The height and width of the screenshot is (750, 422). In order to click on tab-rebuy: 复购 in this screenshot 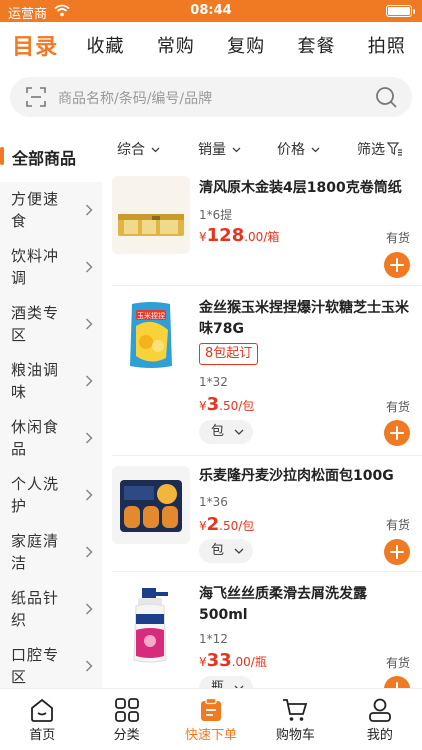, I will do `click(246, 45)`.